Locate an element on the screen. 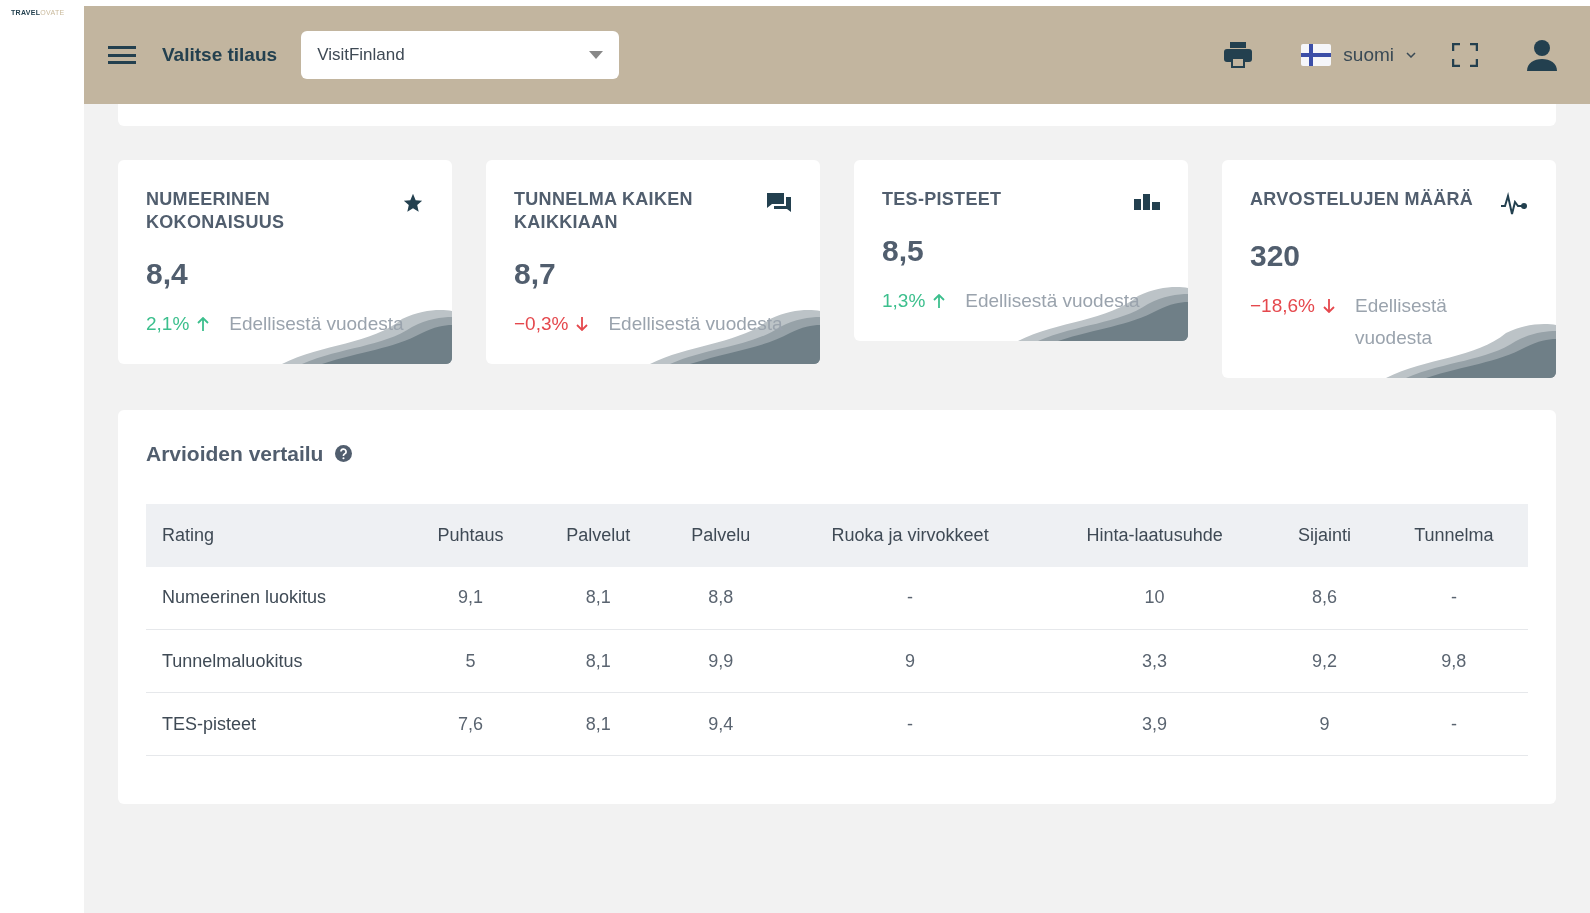 The image size is (1590, 913). card-value: 8,5 is located at coordinates (903, 251).